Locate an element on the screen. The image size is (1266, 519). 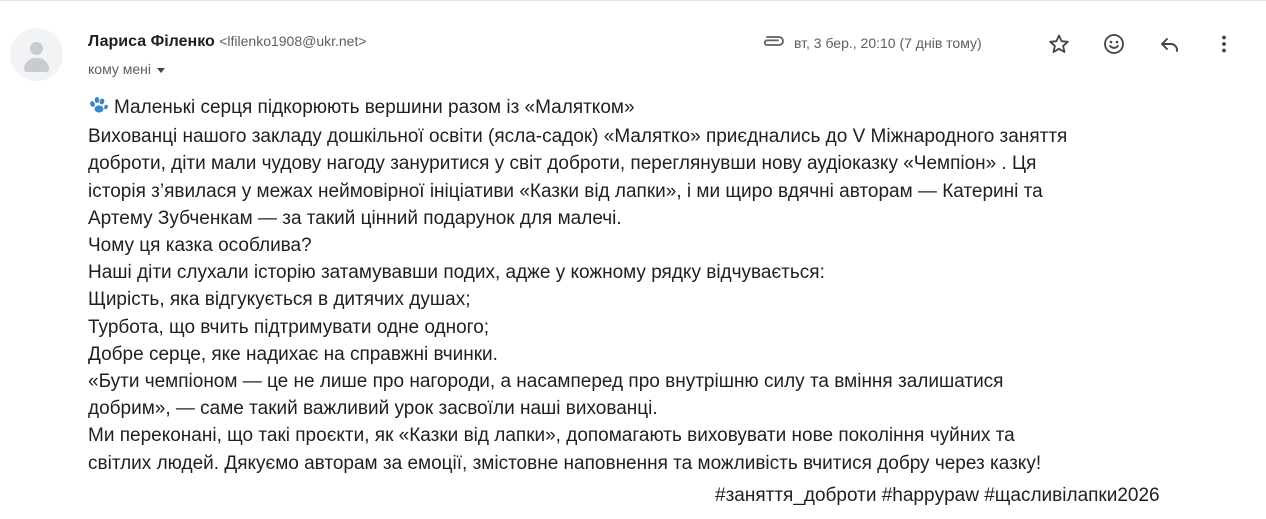
sender-header: Лариса Філенко <lfilenko1908@ukr.net> is located at coordinates (227, 42).